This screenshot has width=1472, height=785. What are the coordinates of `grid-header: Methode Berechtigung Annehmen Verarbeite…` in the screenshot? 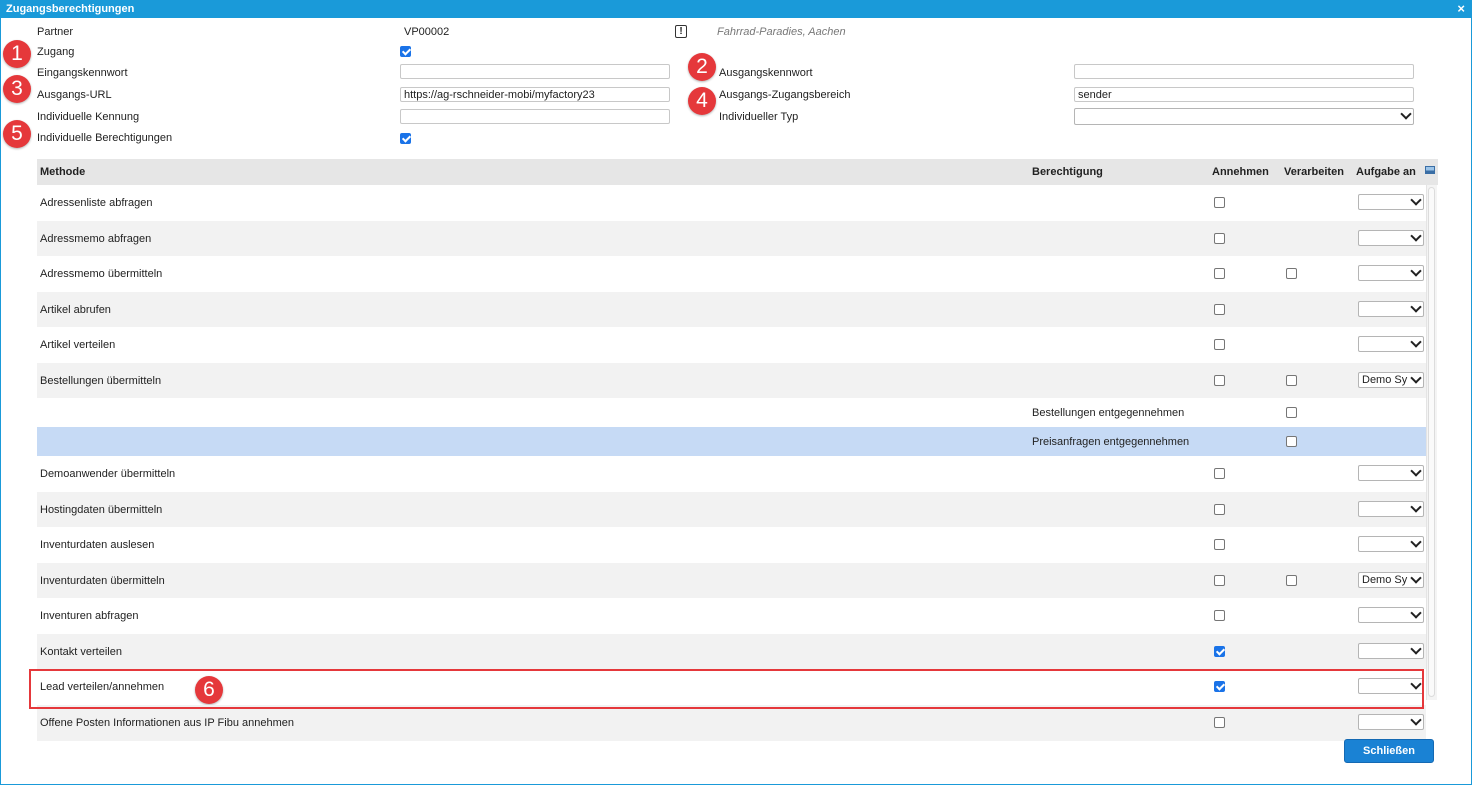 It's located at (737, 172).